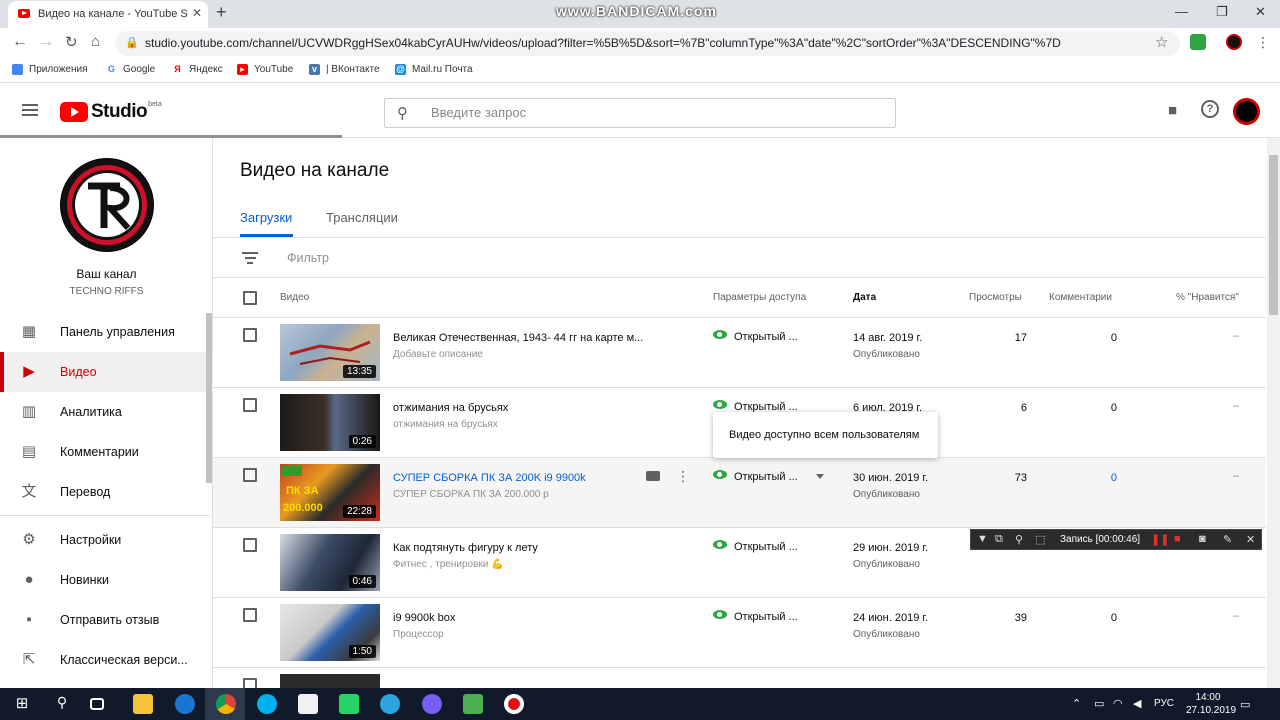 This screenshot has width=1280, height=720. What do you see at coordinates (432, 704) in the screenshot?
I see `viber-icon` at bounding box center [432, 704].